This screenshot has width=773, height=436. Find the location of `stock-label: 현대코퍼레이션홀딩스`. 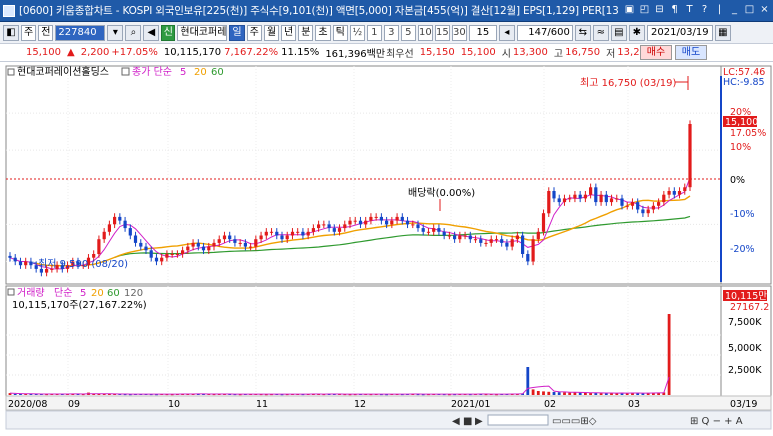

stock-label: 현대코퍼레이션홀딩스 is located at coordinates (63, 71).